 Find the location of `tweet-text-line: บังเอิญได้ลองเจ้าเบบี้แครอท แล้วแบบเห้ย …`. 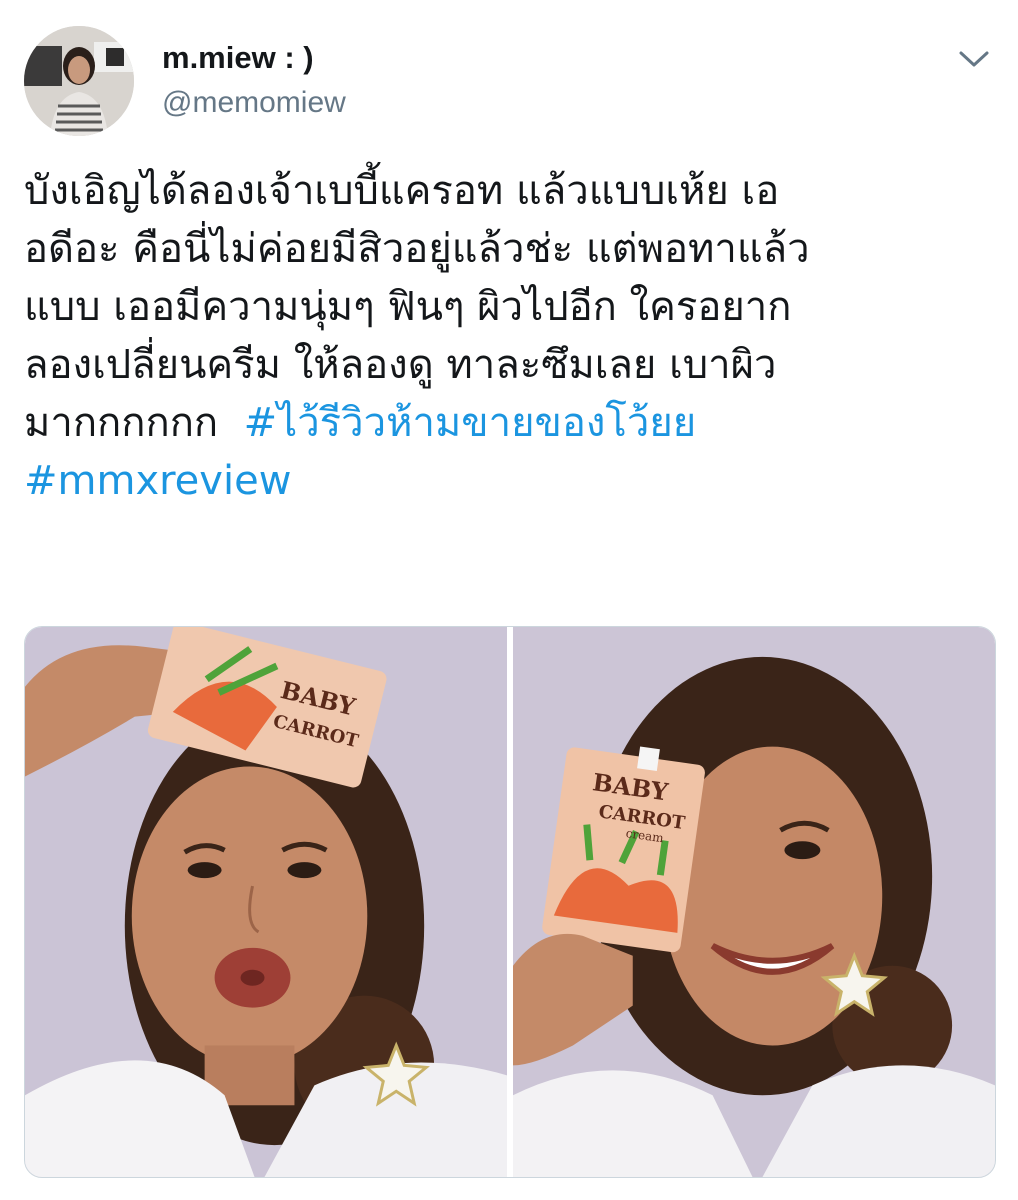

tweet-text-line: บังเอิญได้ลองเจ้าเบบี้แครอท แล้วแบบเห้ย … is located at coordinates (402, 191).